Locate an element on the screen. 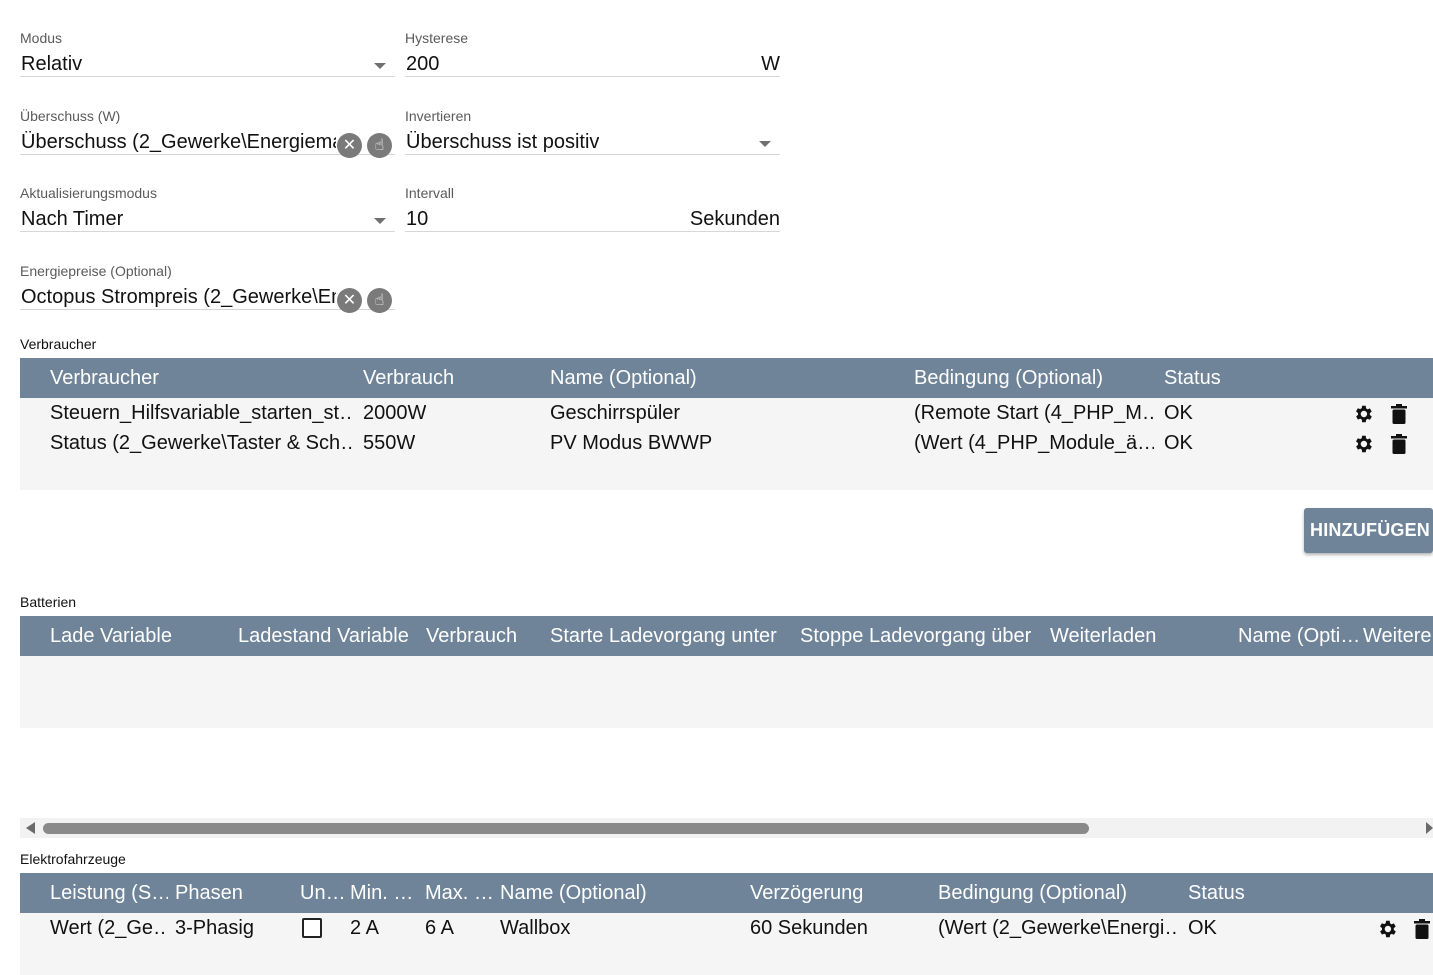 The image size is (1433, 975). elektrofahrzeuge-section-label: Elektrofahrzeuge is located at coordinates (73, 859).